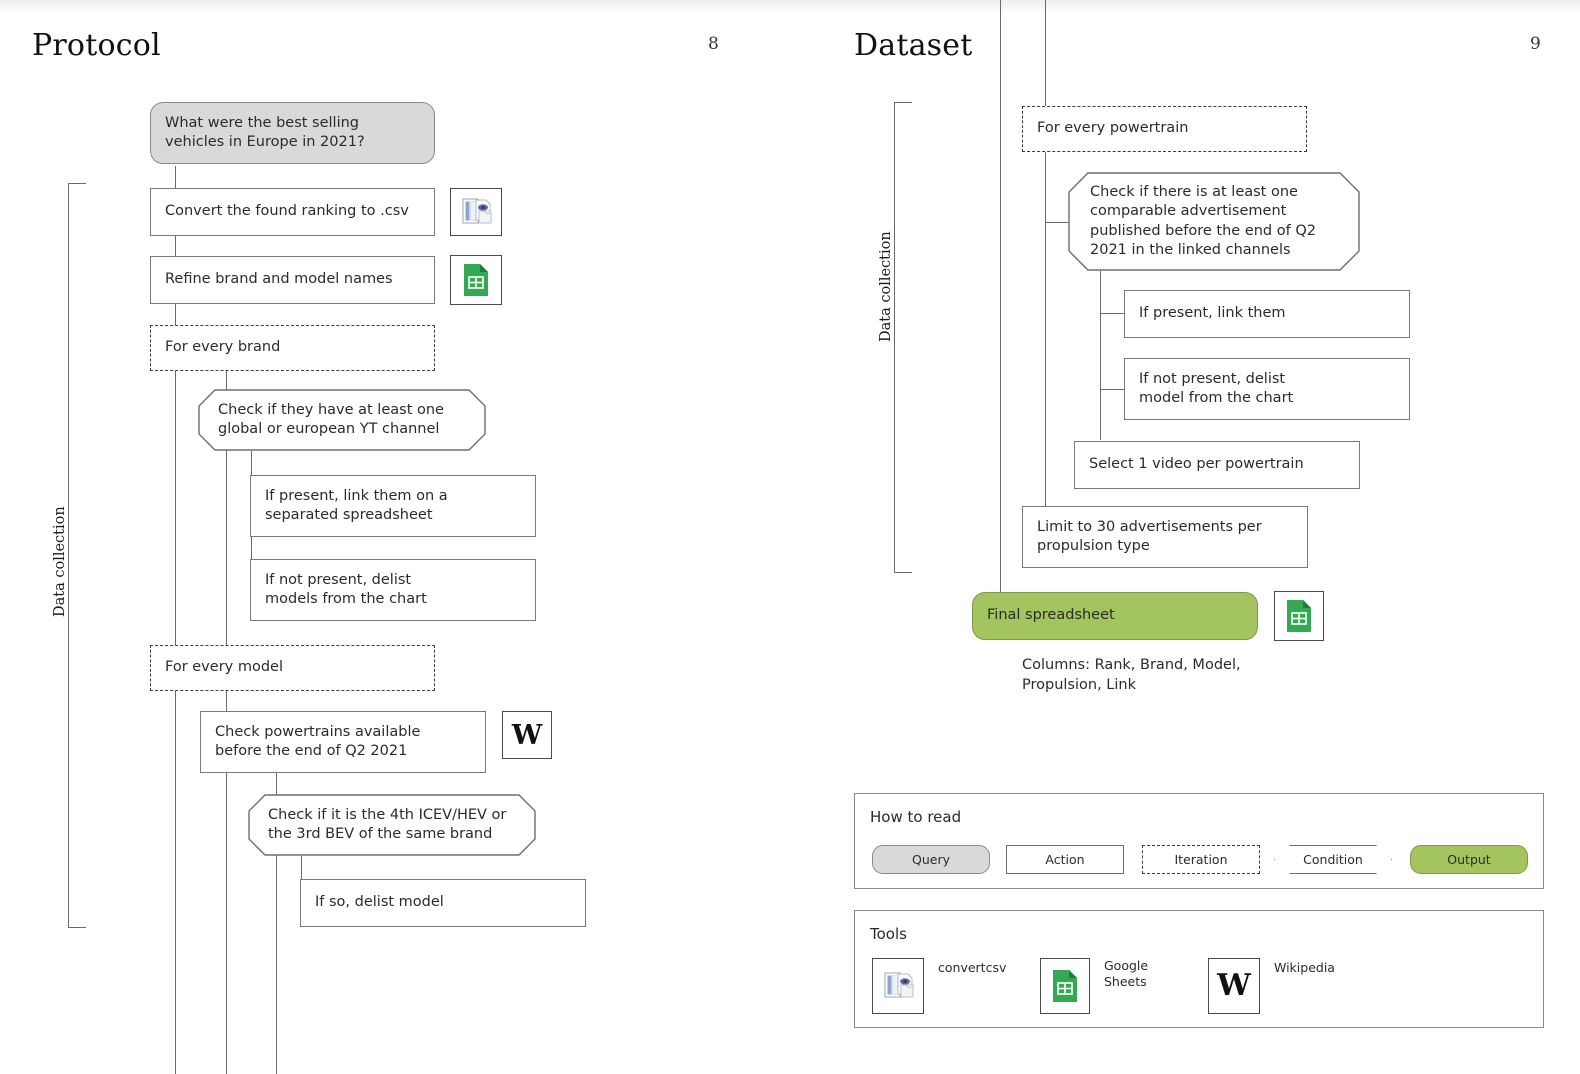 The image size is (1580, 1074). I want to click on node-action-convert-csv: Convert the found ranking to .csv, so click(292, 212).